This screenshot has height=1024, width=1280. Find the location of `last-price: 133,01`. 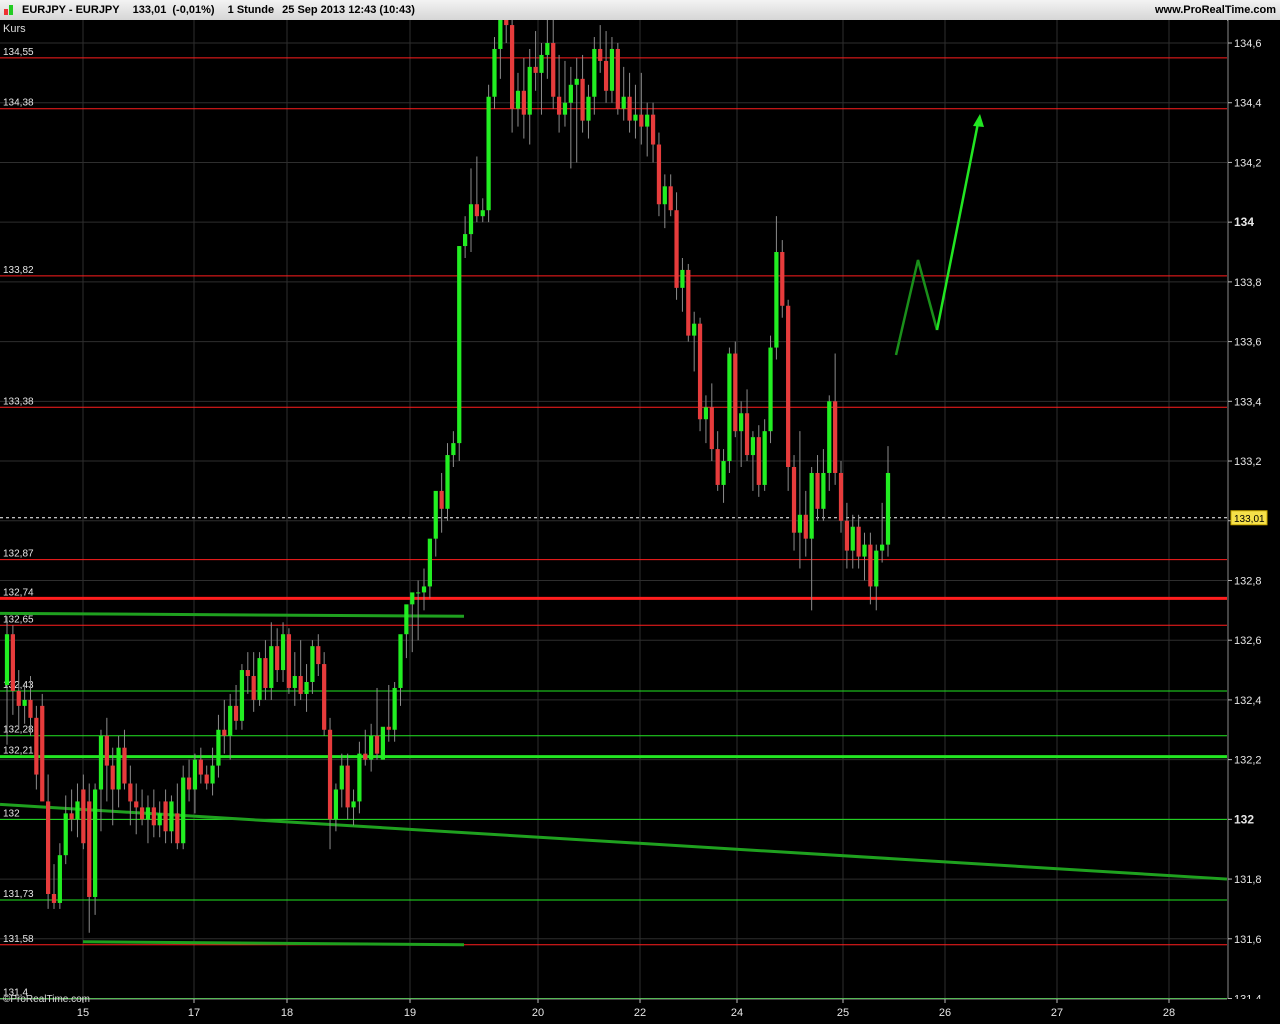

last-price: 133,01 is located at coordinates (149, 10).